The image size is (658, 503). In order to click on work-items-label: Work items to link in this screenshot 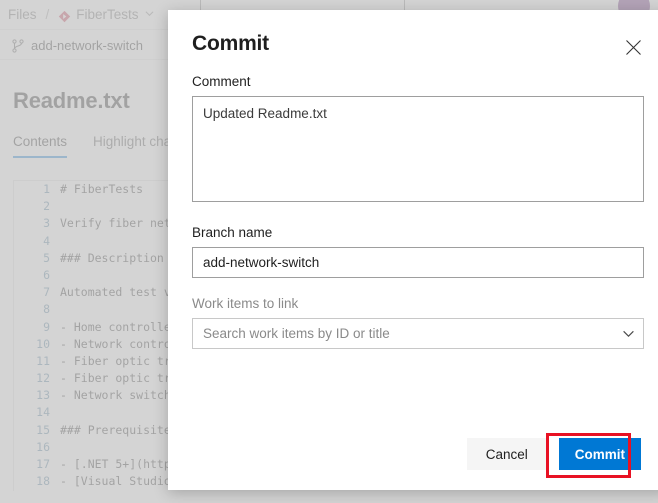, I will do `click(245, 303)`.